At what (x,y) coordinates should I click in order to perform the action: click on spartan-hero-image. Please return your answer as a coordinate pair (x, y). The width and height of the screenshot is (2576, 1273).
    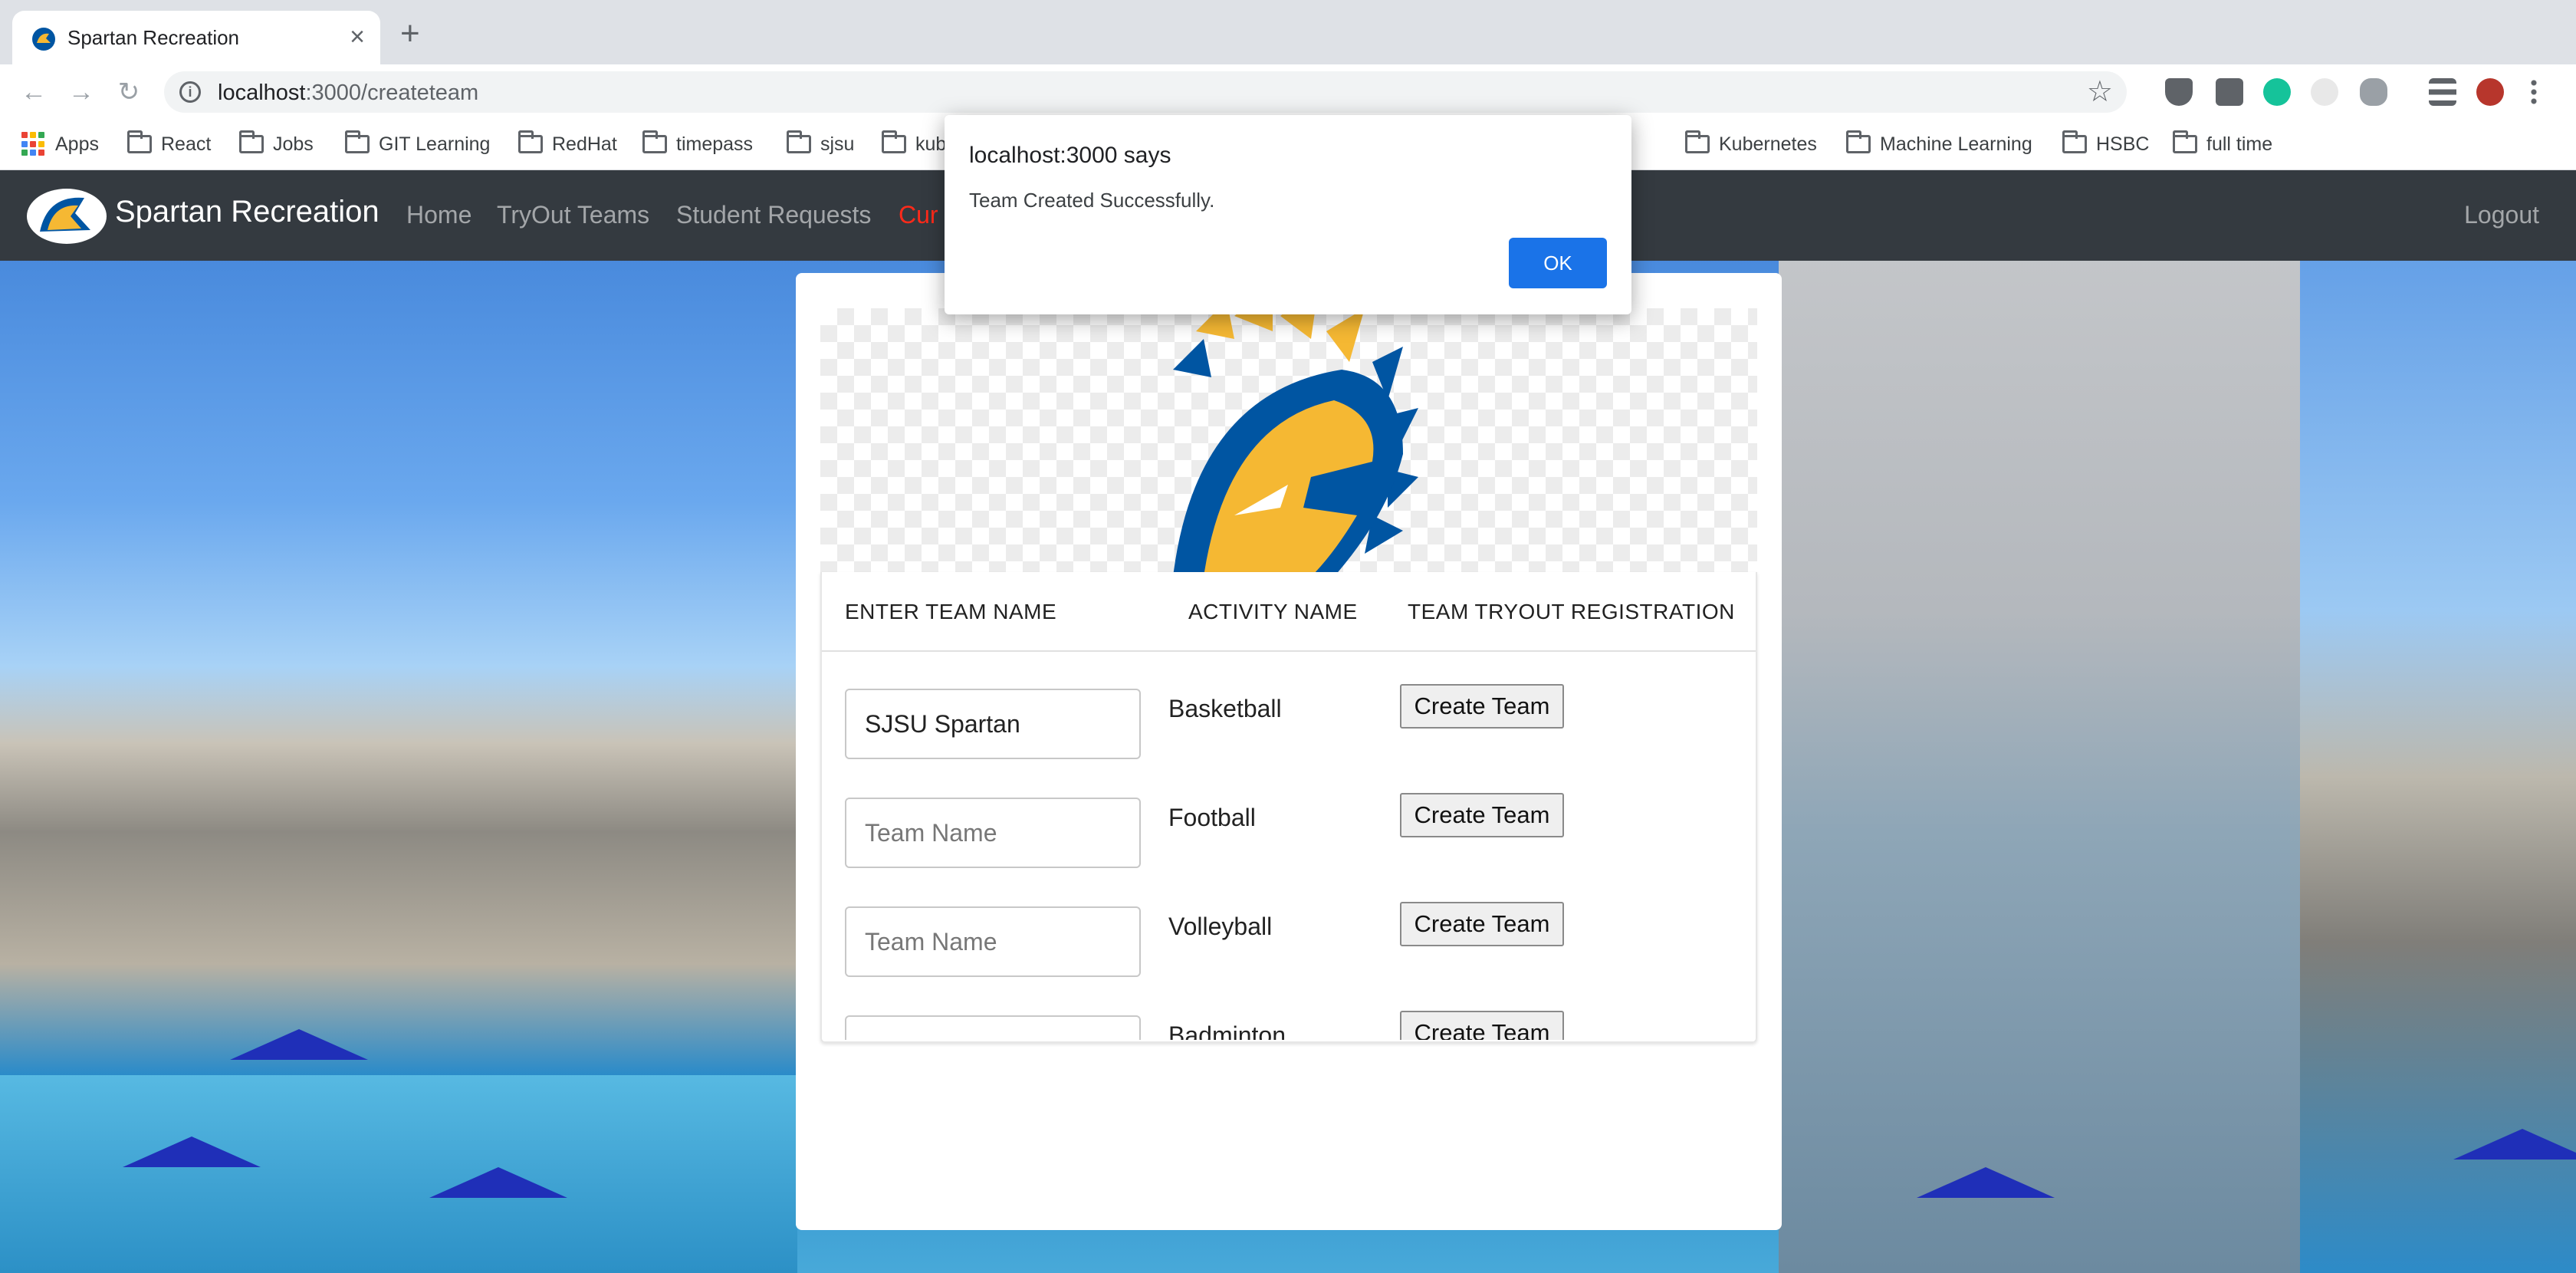
    Looking at the image, I should click on (1288, 440).